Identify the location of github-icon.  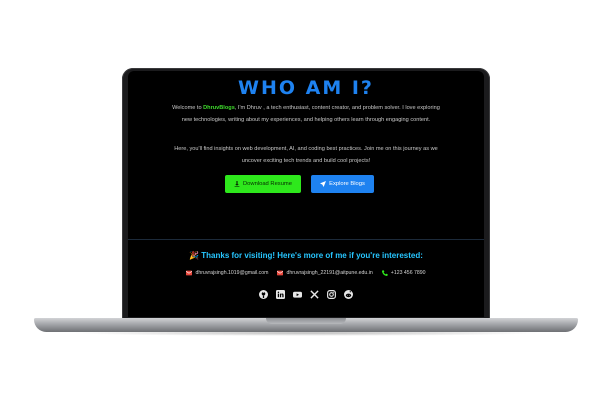
(263, 294).